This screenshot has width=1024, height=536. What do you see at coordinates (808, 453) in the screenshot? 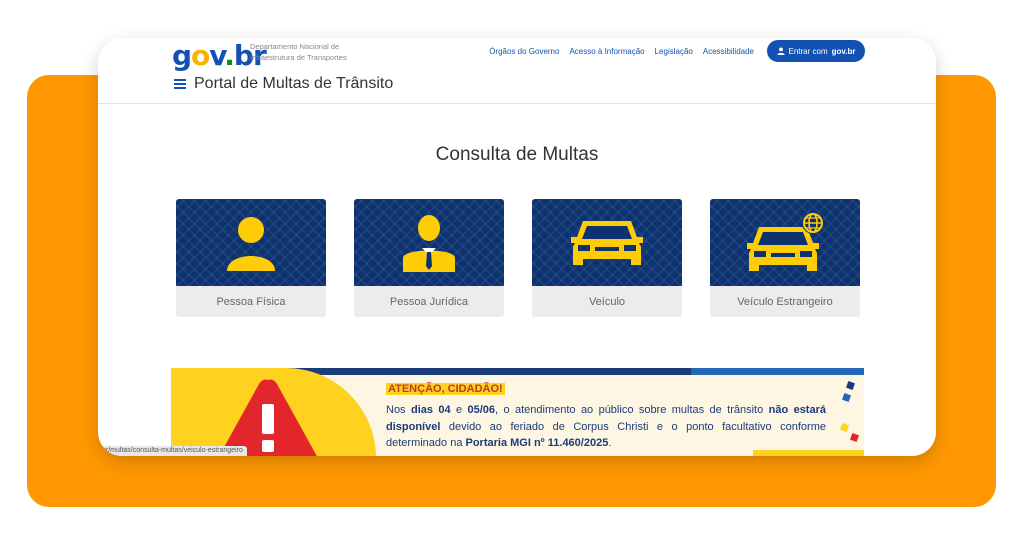
I see `decor-bar` at bounding box center [808, 453].